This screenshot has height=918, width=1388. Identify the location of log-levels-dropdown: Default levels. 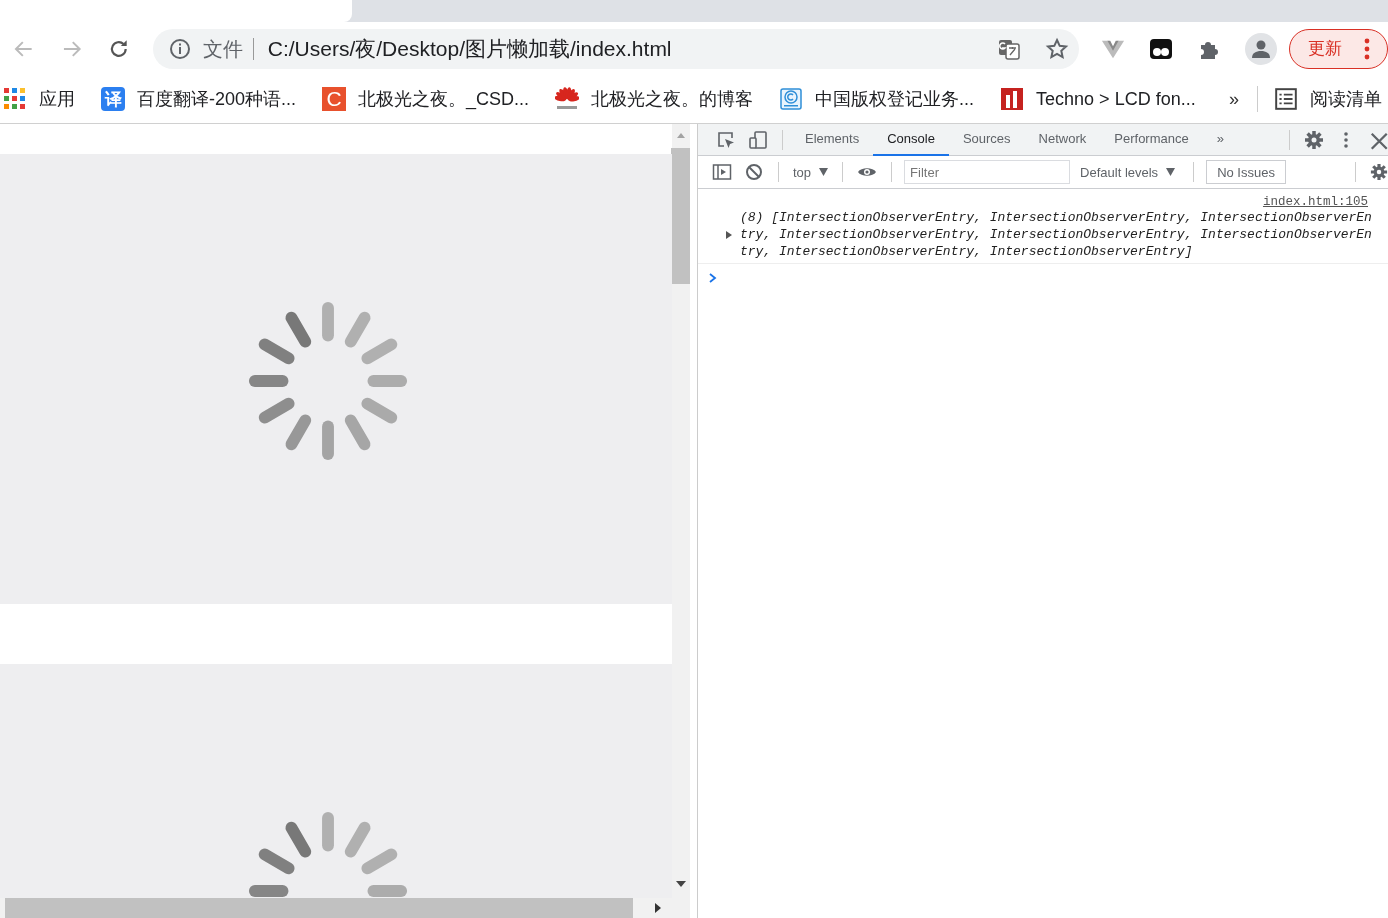
(1128, 172).